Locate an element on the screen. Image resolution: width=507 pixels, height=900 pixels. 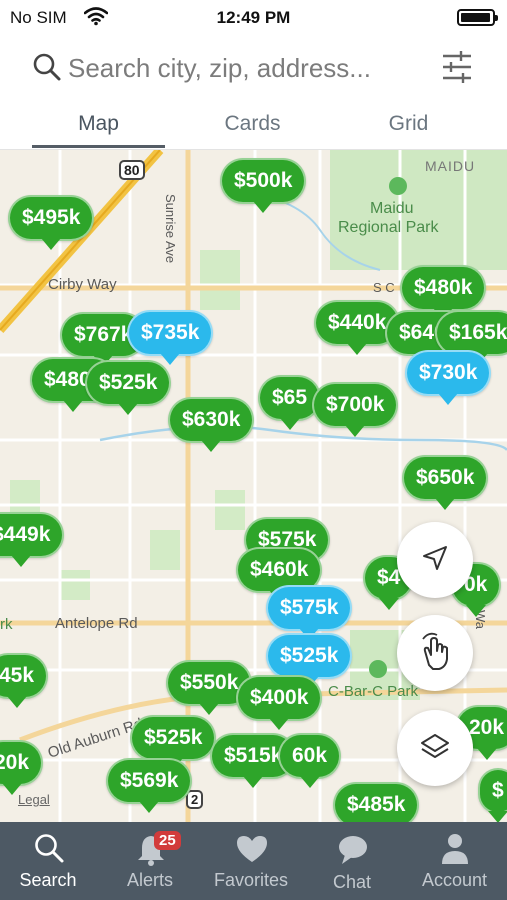
legal-link: Legal is located at coordinates (34, 799).